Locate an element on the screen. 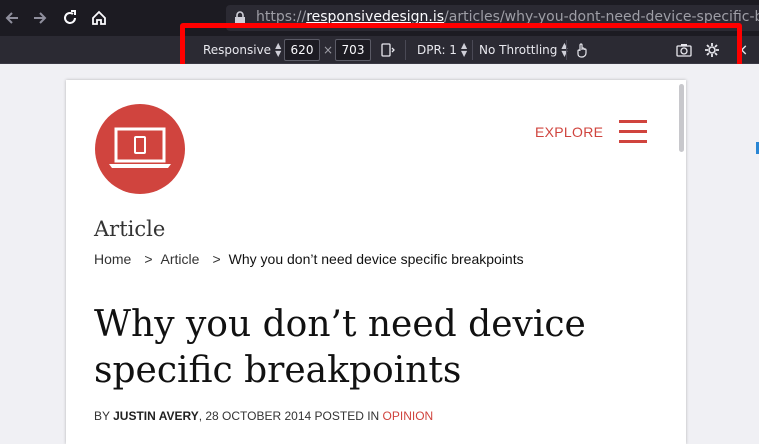  byline-author: JUSTIN AVERY is located at coordinates (156, 416).